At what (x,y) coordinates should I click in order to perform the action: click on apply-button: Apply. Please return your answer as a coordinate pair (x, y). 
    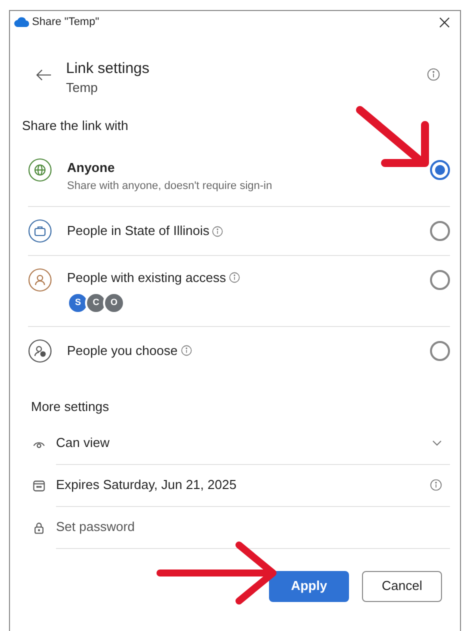
    Looking at the image, I should click on (309, 586).